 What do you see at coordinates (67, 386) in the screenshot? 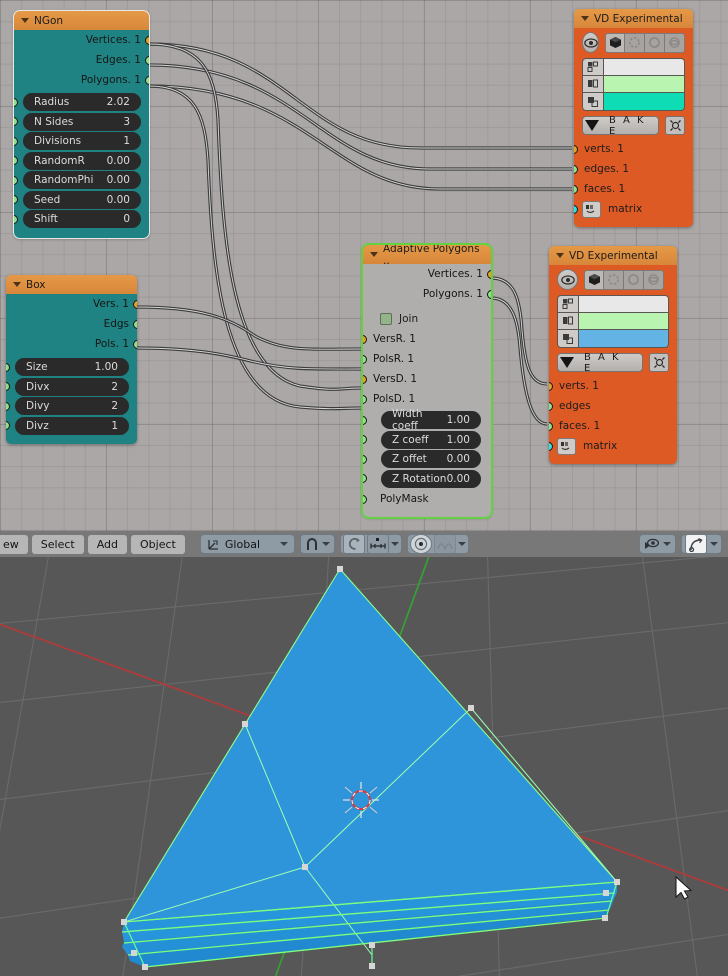
I see `field-divx: Divx 2` at bounding box center [67, 386].